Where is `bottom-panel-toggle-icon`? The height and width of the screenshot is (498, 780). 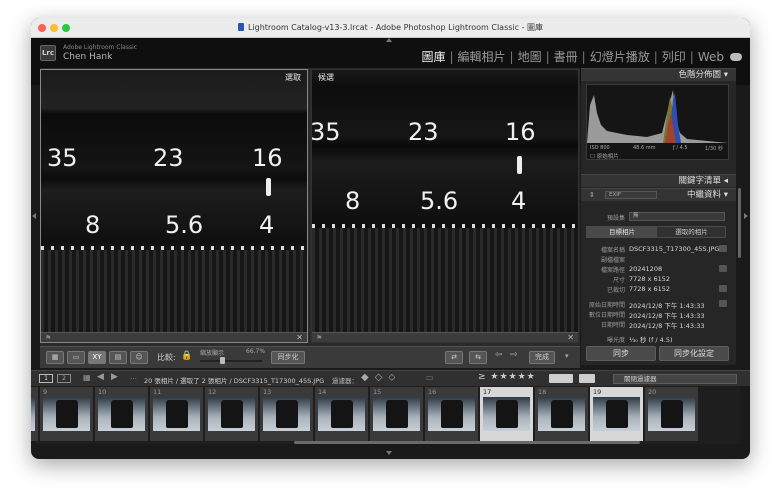 bottom-panel-toggle-icon is located at coordinates (389, 453).